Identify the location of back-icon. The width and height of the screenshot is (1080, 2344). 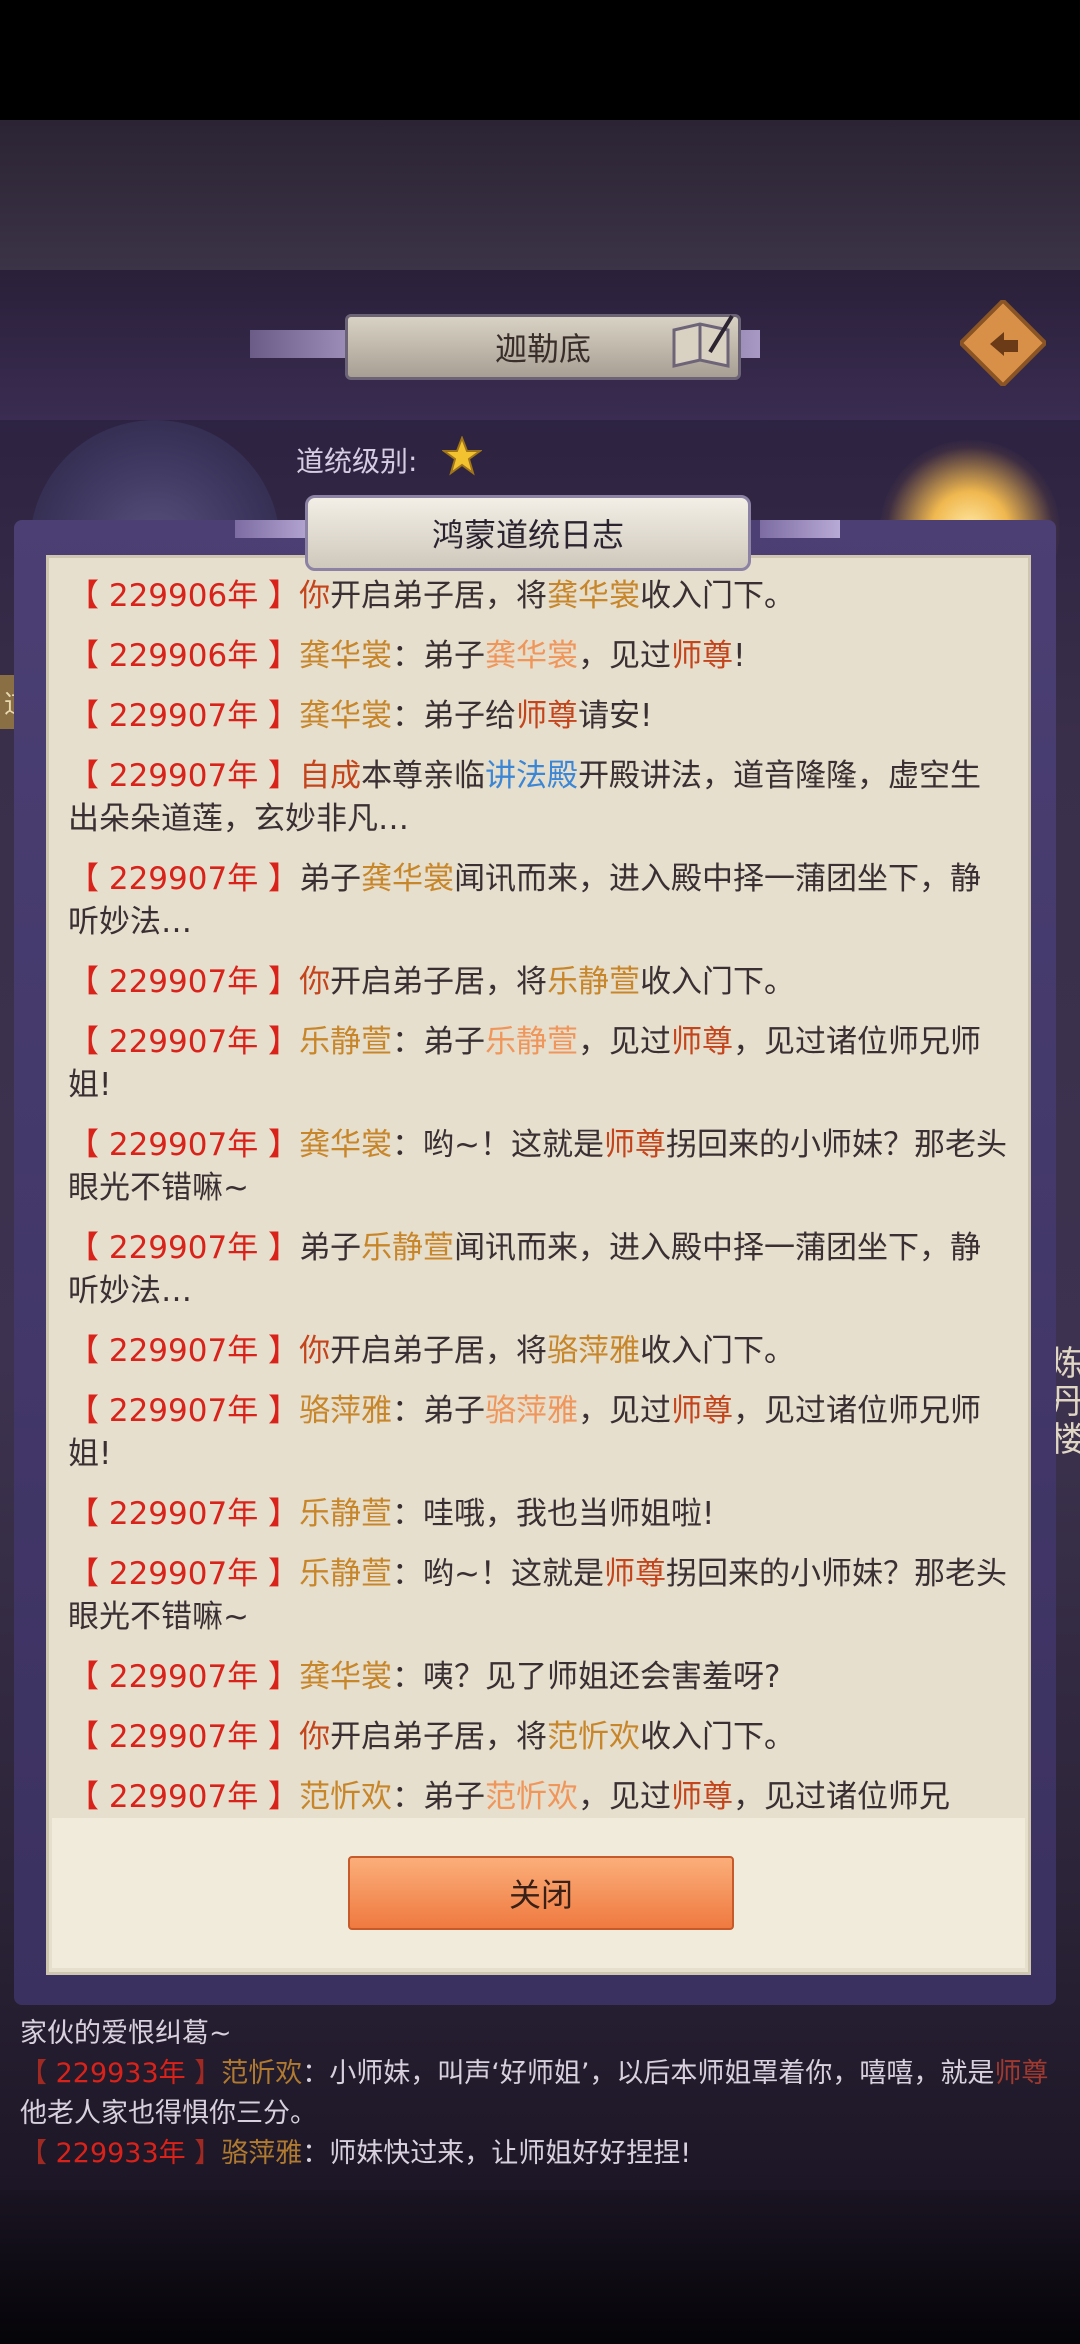
(1003, 343).